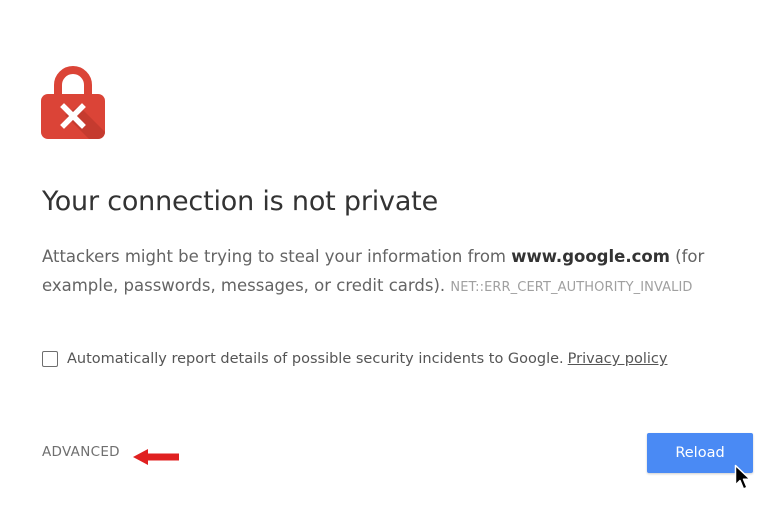 The height and width of the screenshot is (507, 775). What do you see at coordinates (744, 478) in the screenshot?
I see `mouse-pointer-icon` at bounding box center [744, 478].